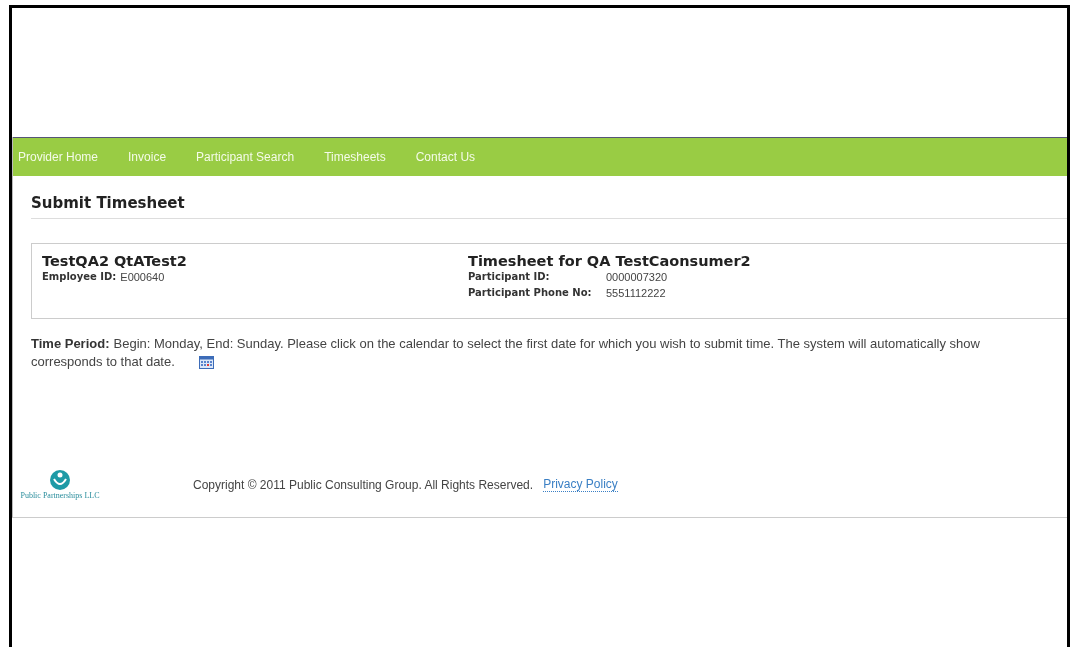 The width and height of the screenshot is (1073, 647). What do you see at coordinates (445, 157) in the screenshot?
I see `nav-link: Contact Us` at bounding box center [445, 157].